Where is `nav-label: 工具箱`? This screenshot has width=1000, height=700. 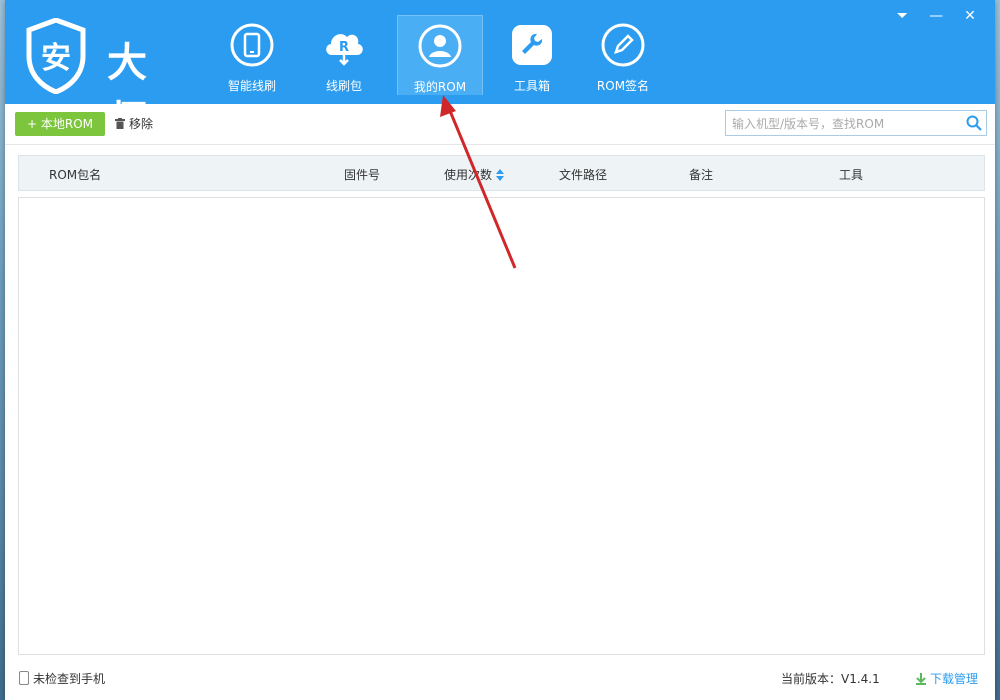 nav-label: 工具箱 is located at coordinates (531, 86).